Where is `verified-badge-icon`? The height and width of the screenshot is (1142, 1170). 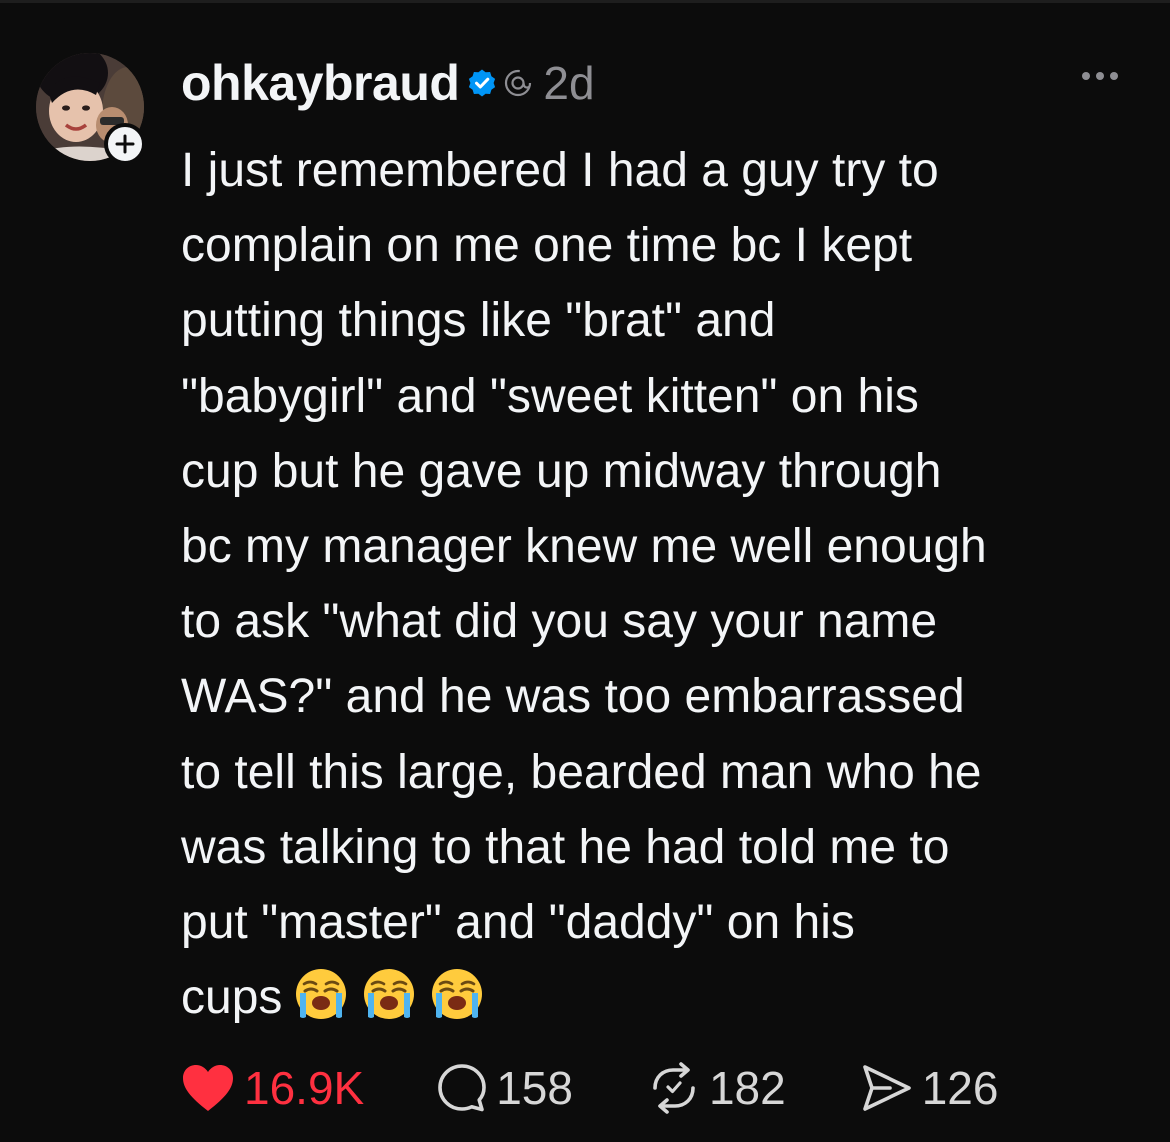
verified-badge-icon is located at coordinates (482, 83).